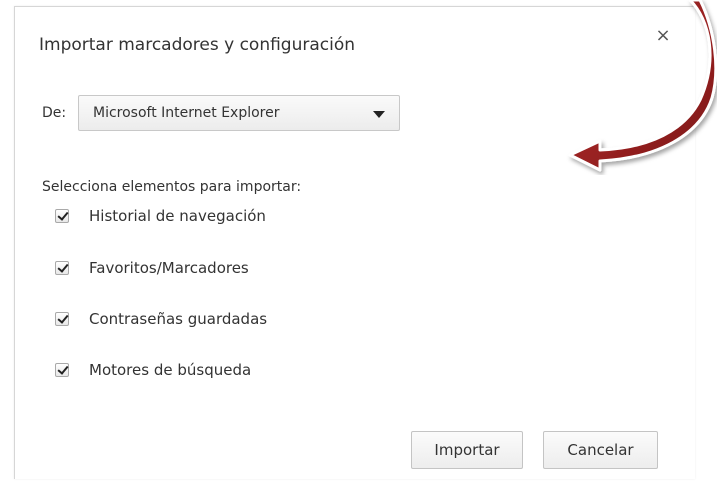 The height and width of the screenshot is (486, 717). I want to click on cancel-button: Cancelar, so click(600, 450).